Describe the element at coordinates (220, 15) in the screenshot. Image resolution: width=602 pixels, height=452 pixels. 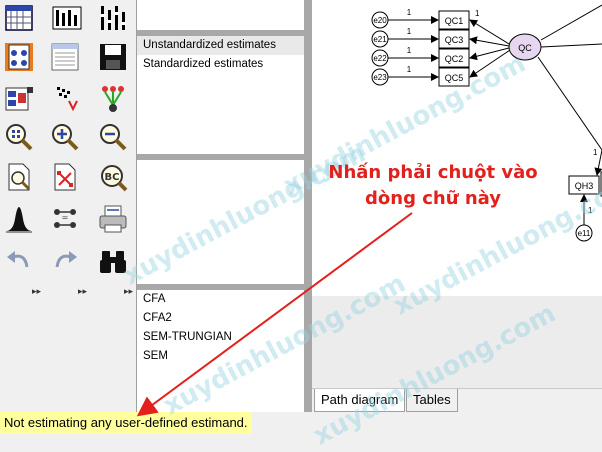
I see `groups-pane` at that location.